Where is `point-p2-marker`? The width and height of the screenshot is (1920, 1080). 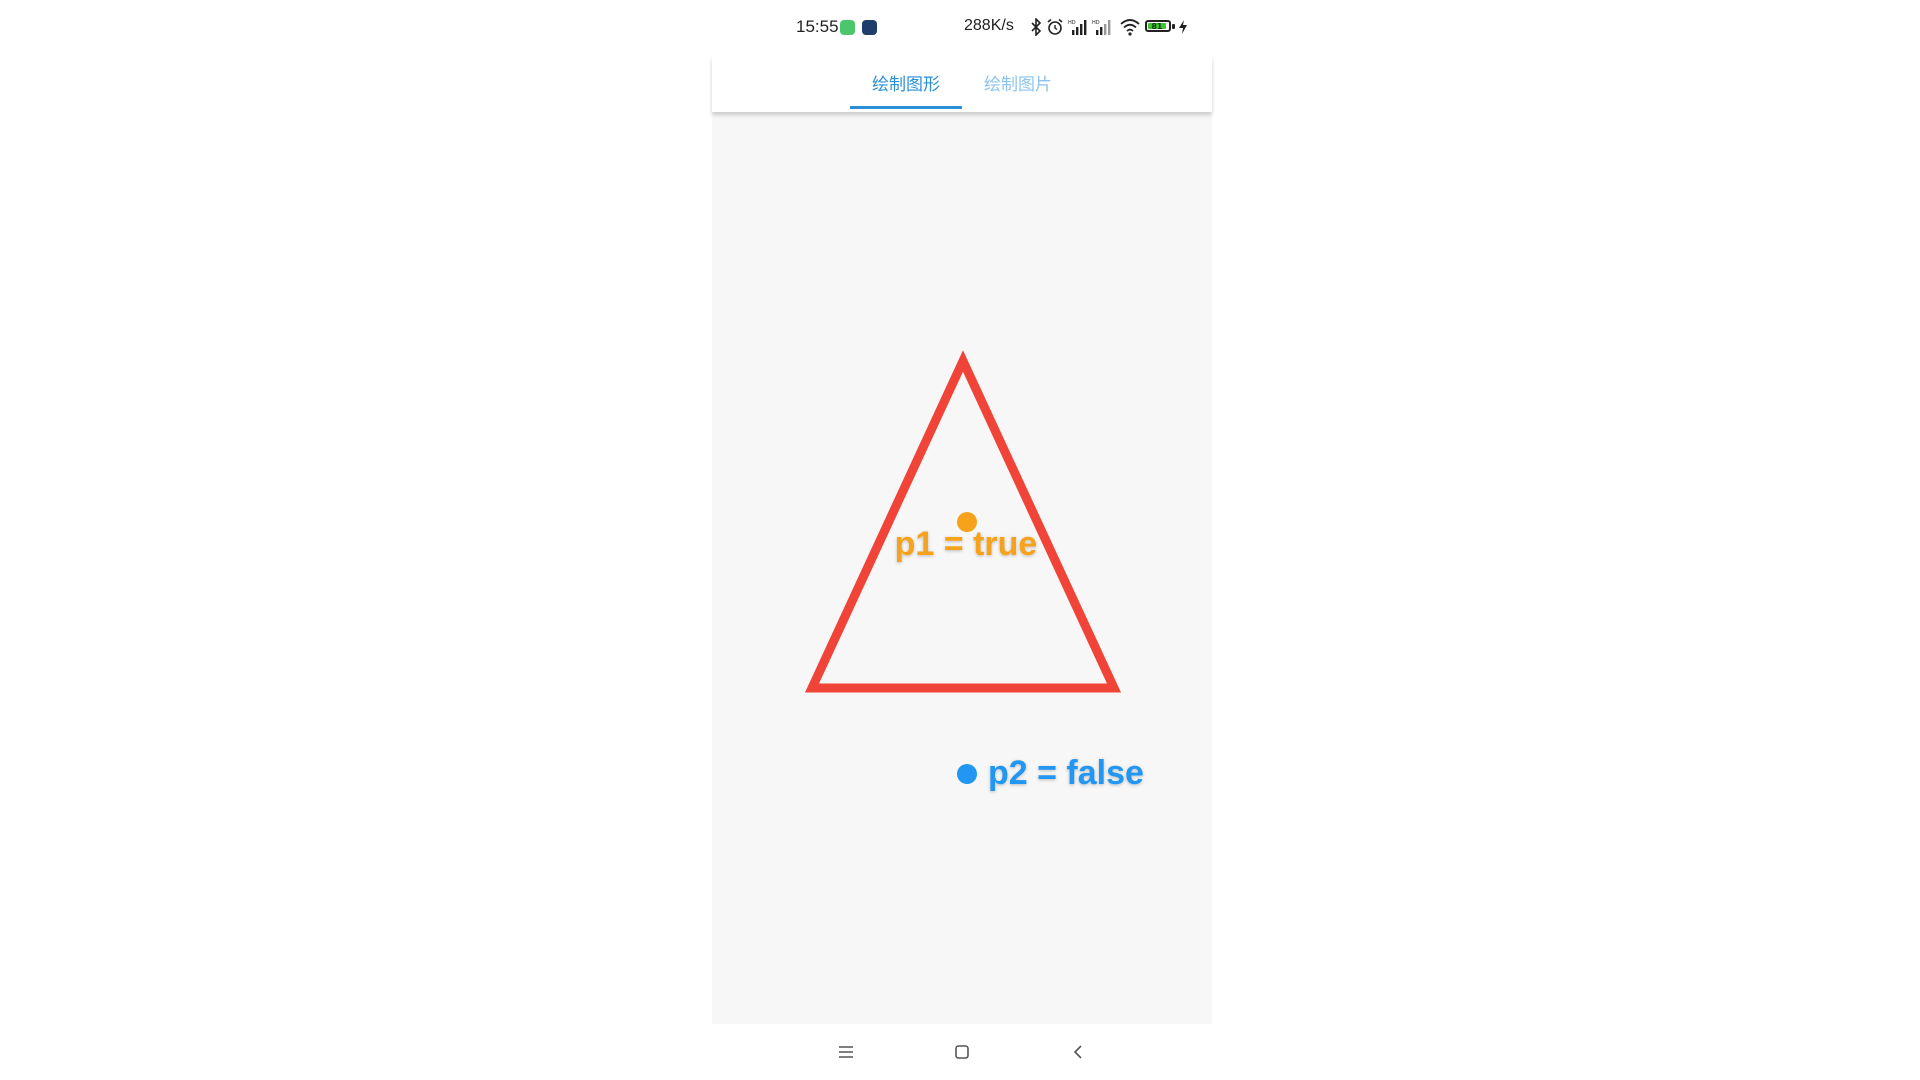
point-p2-marker is located at coordinates (967, 774).